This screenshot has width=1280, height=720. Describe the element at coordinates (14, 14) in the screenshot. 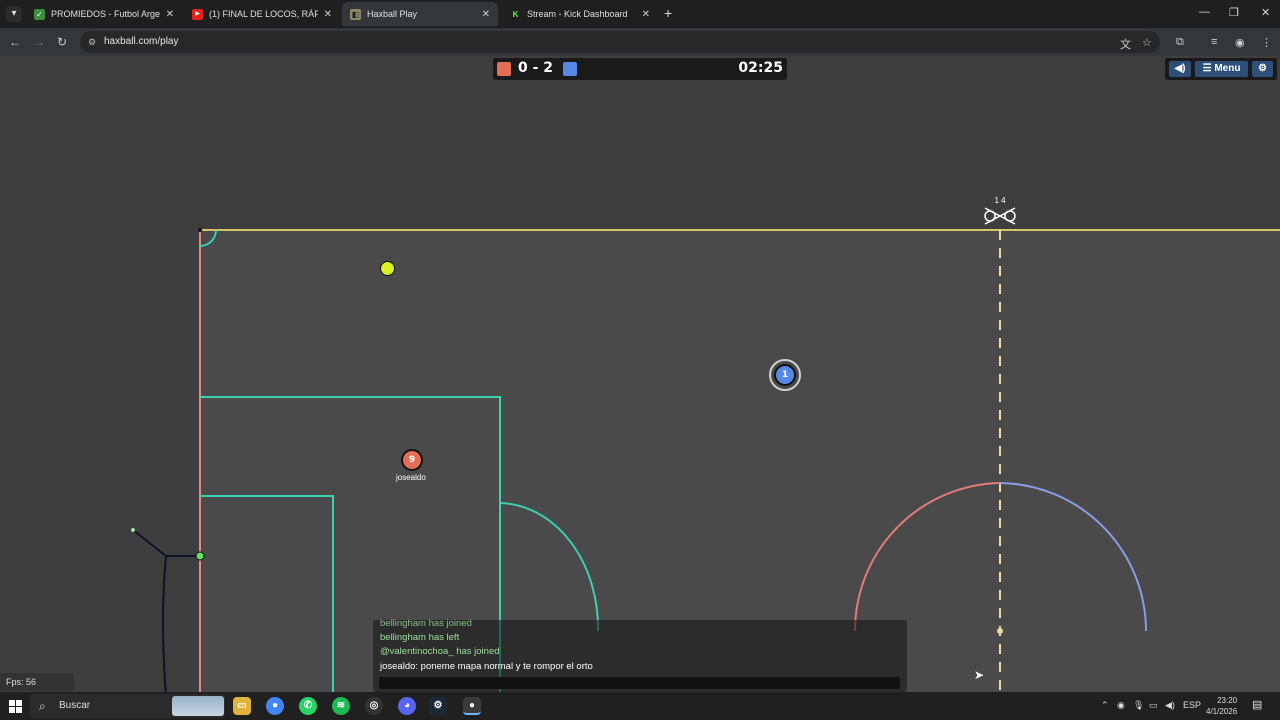

I see `tab-search-button: ▾` at that location.